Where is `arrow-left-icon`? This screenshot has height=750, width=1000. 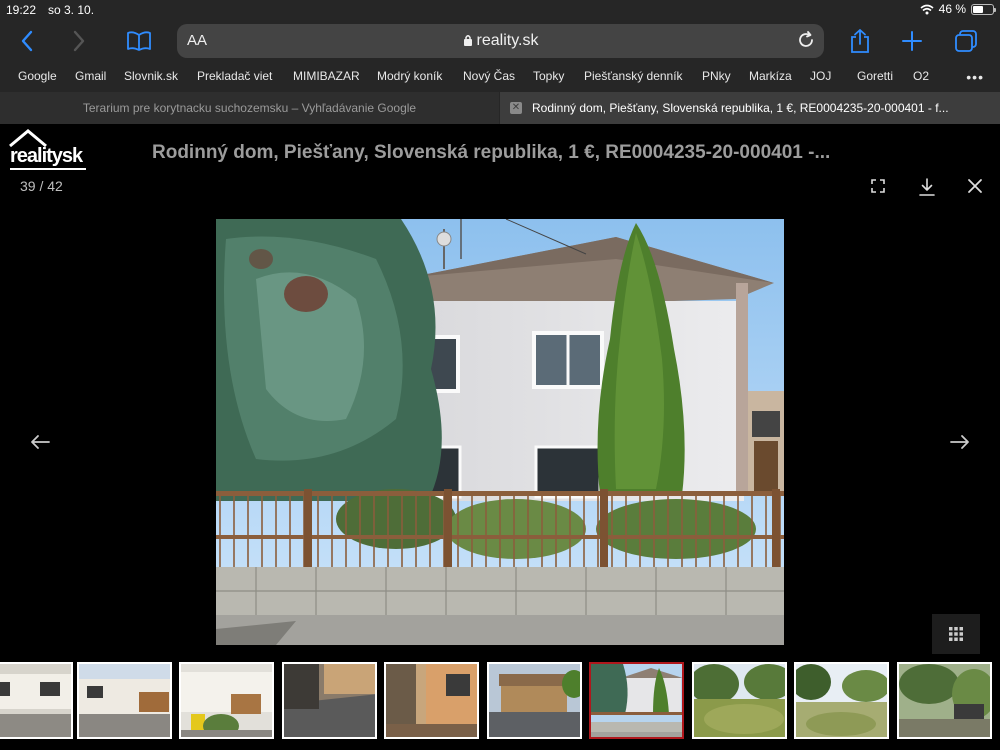
arrow-left-icon is located at coordinates (40, 442).